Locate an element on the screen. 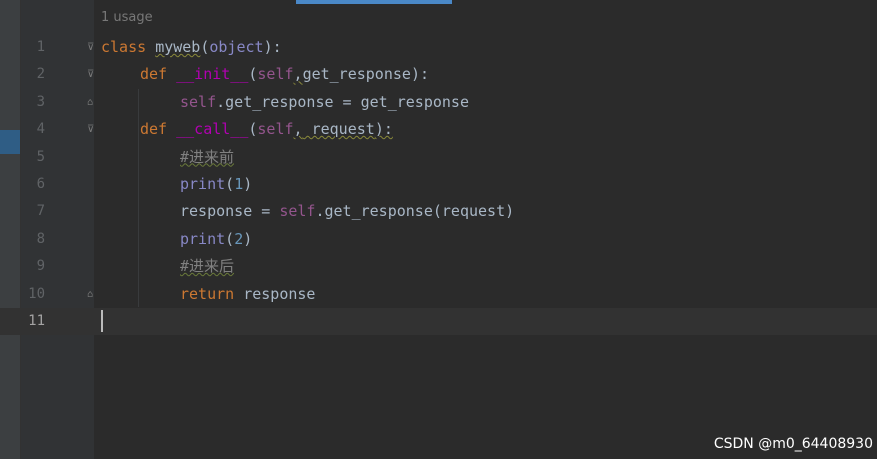  comment: #进来后 is located at coordinates (207, 266).